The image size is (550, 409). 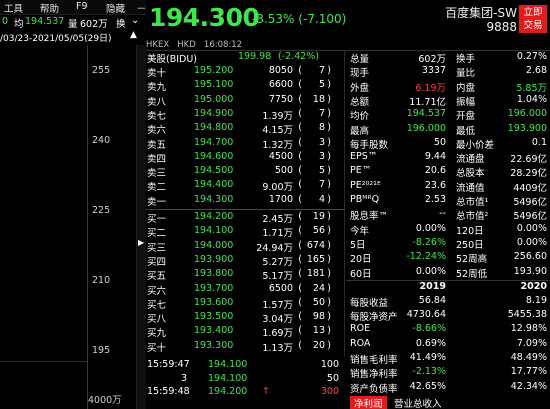 What do you see at coordinates (432, 286) in the screenshot?
I see `fin-year: 2019` at bounding box center [432, 286].